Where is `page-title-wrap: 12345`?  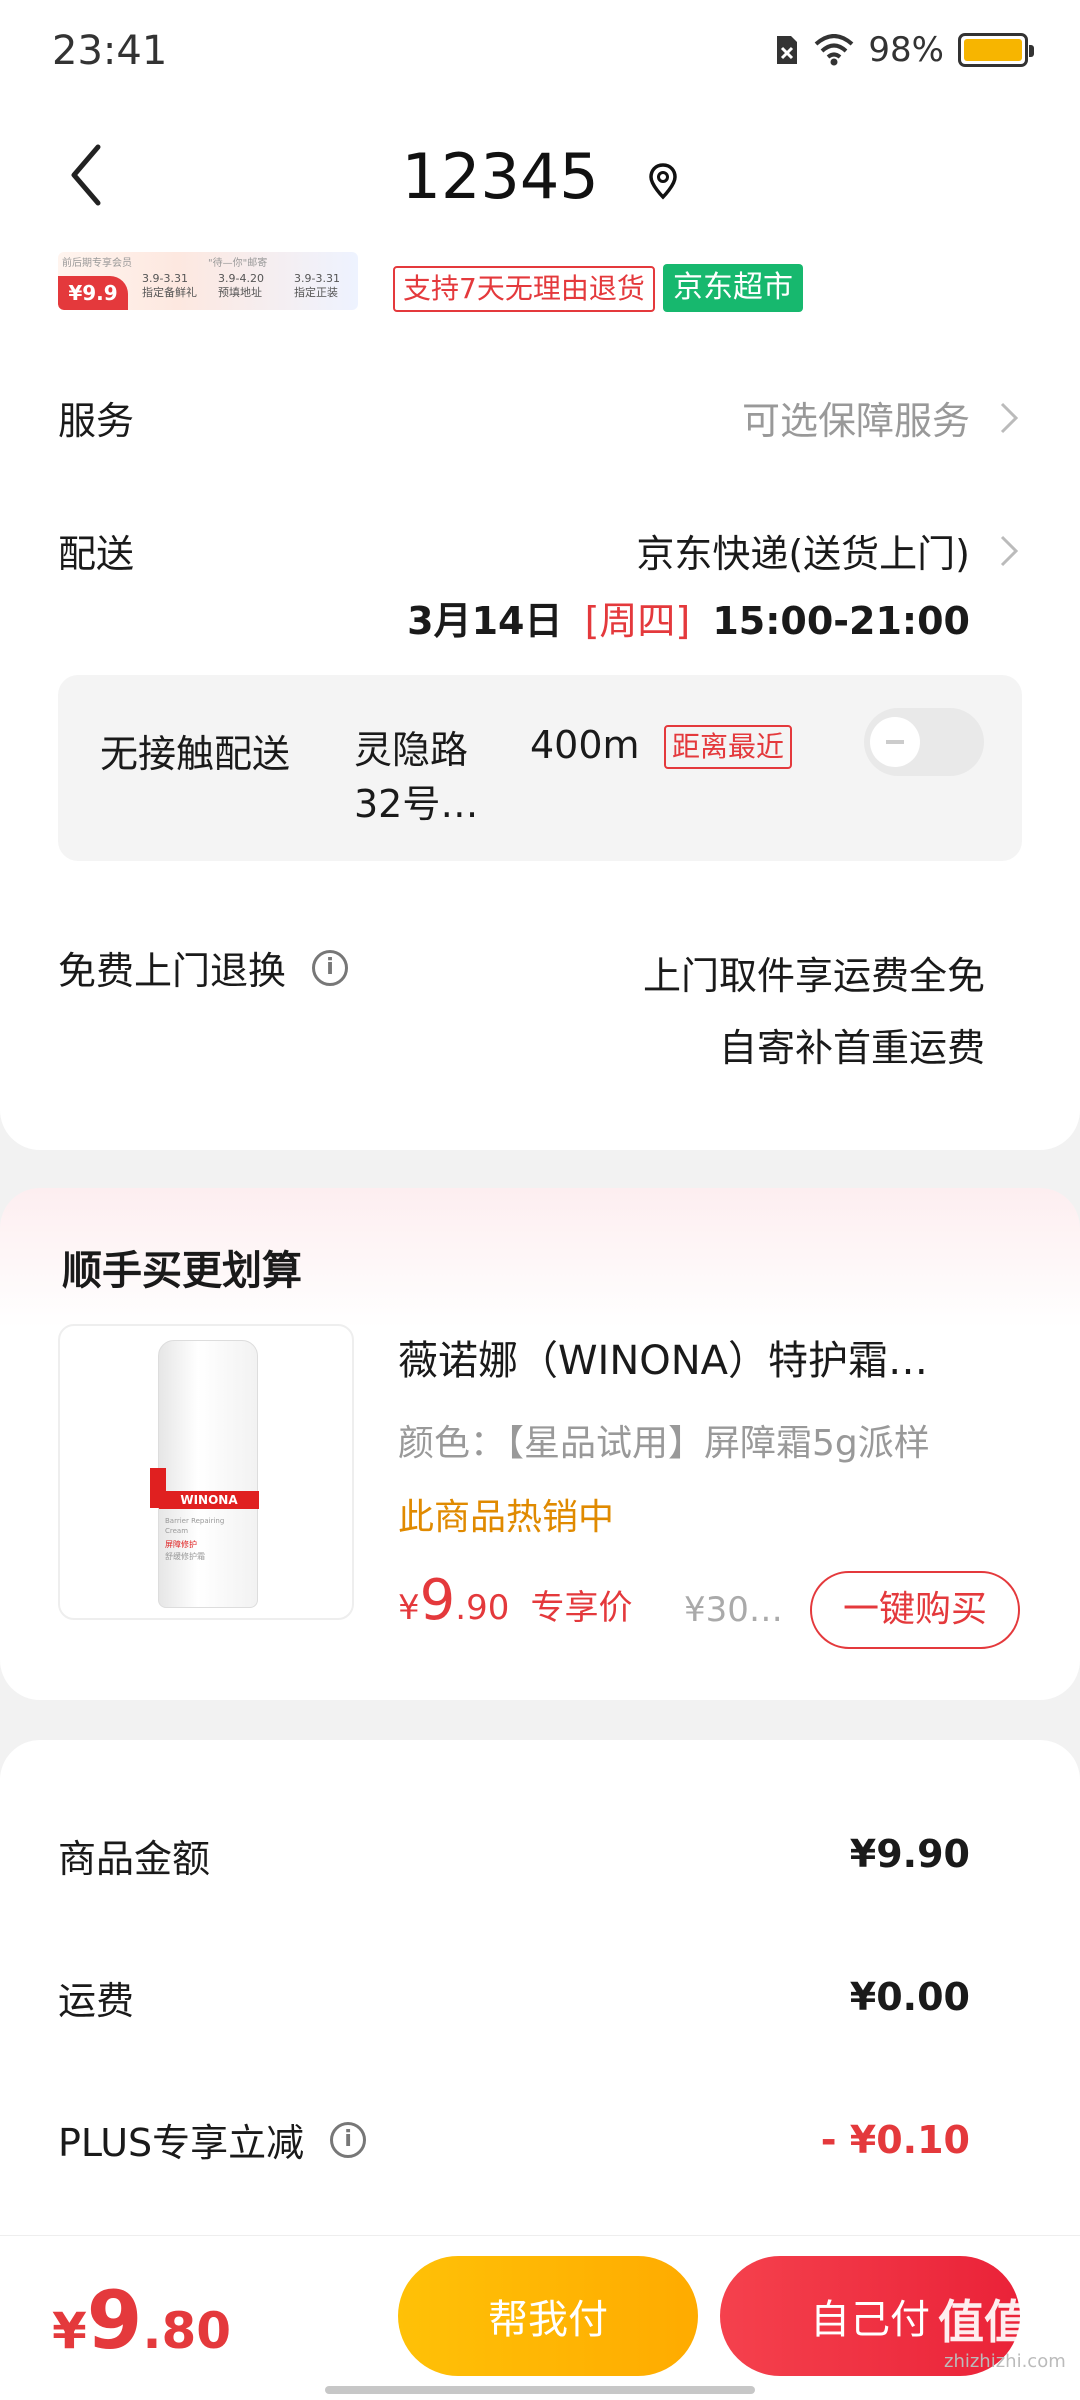
page-title-wrap: 12345 is located at coordinates (540, 176).